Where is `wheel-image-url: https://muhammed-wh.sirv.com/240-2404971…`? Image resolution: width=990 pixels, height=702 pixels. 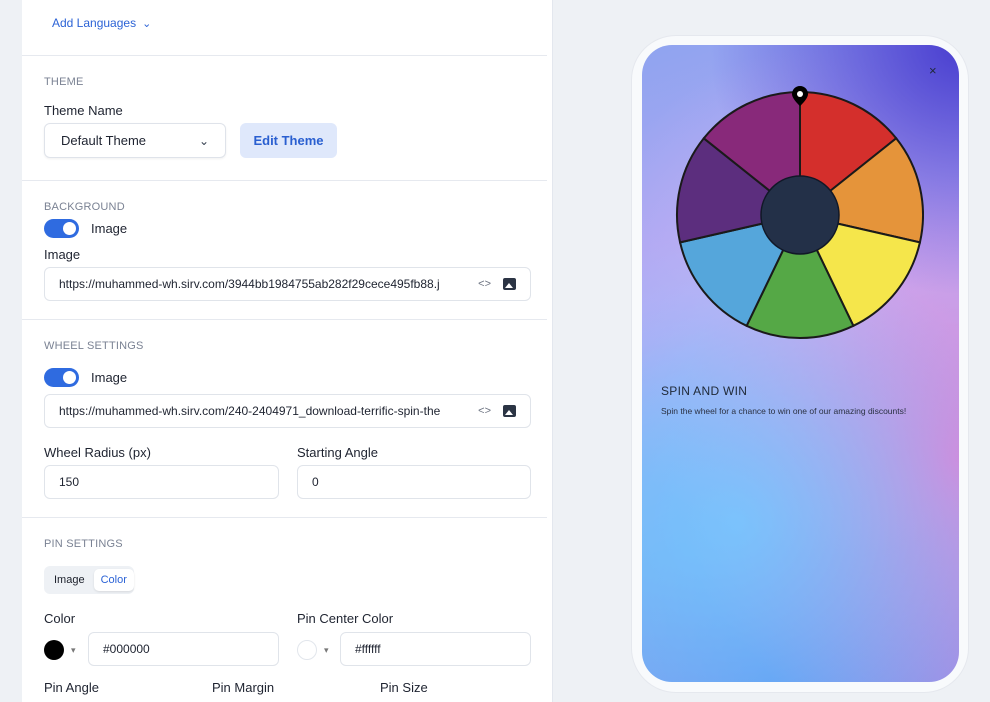
wheel-image-url: https://muhammed-wh.sirv.com/240-2404971… is located at coordinates (250, 411).